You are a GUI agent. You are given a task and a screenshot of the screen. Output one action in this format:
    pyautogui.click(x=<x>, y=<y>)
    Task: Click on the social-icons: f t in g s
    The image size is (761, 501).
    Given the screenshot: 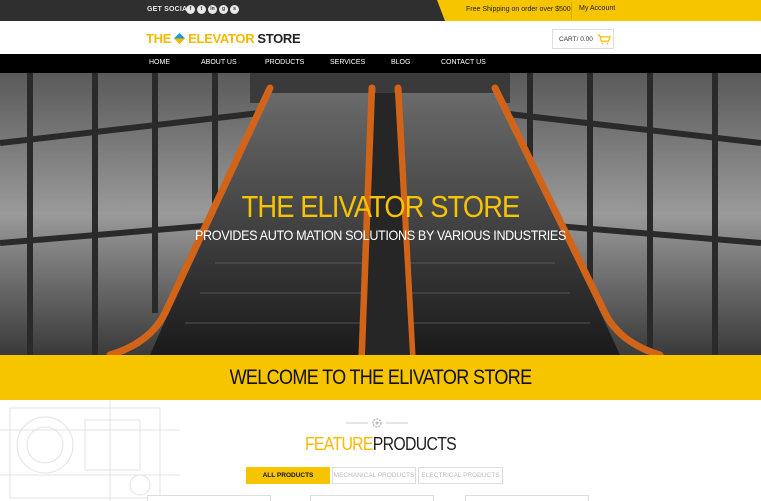 What is the action you would take?
    pyautogui.click(x=212, y=9)
    